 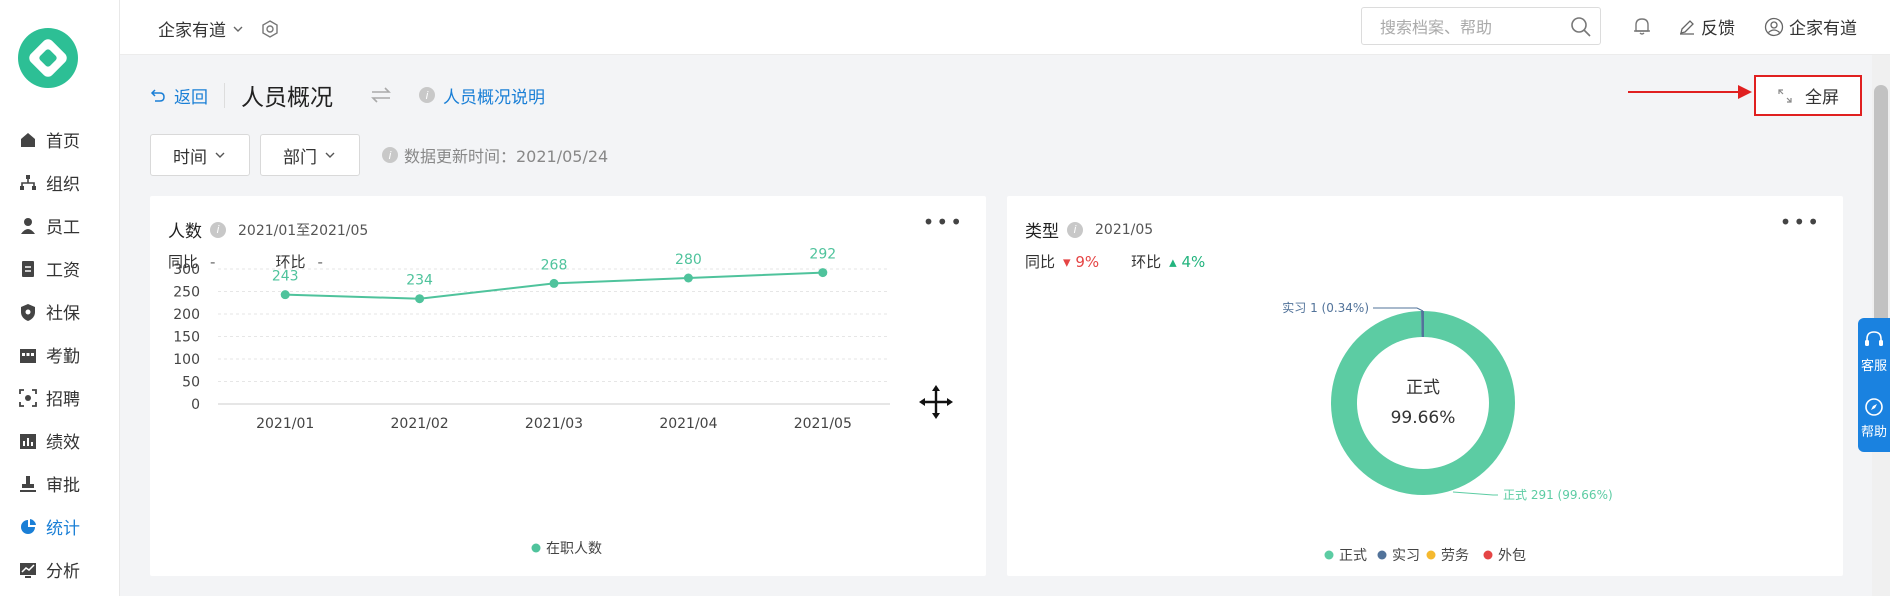 I want to click on headset-icon, so click(x=1874, y=338).